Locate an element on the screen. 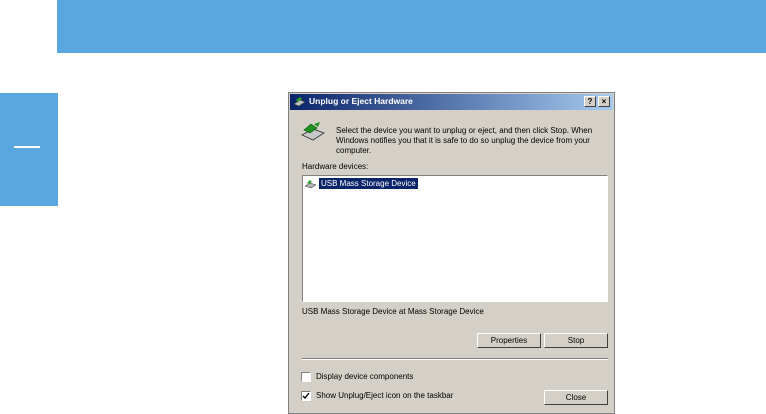 This screenshot has width=766, height=414. separator is located at coordinates (455, 359).